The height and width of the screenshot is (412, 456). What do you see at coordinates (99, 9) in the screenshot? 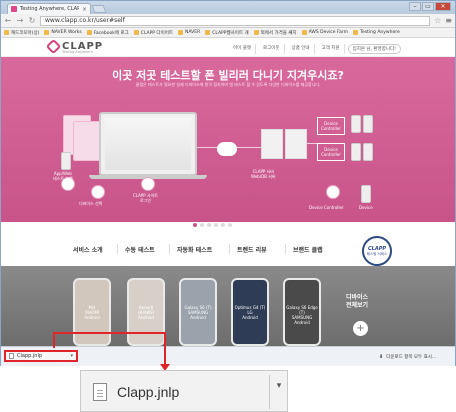
I see `new-tab-button` at bounding box center [99, 9].